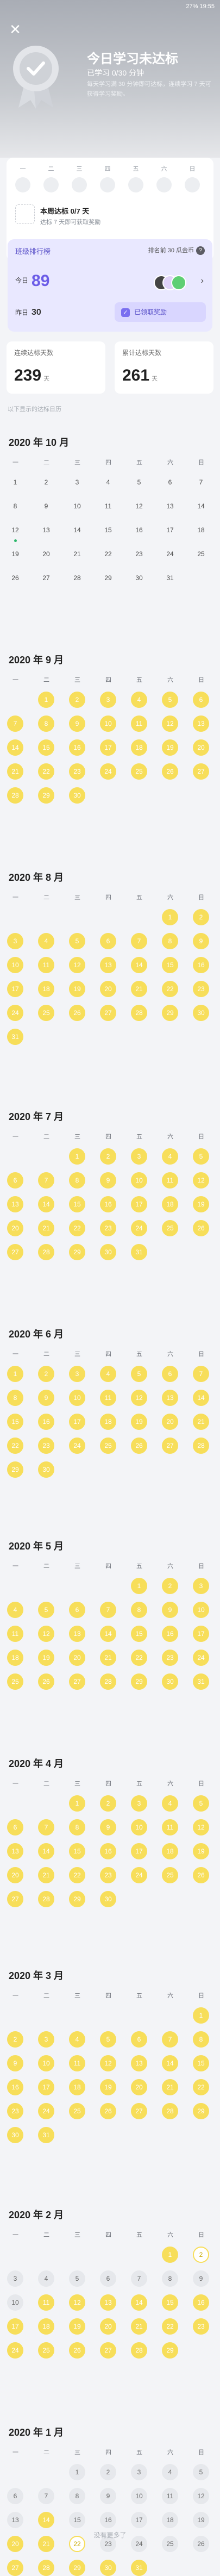 This screenshot has width=220, height=2576. Describe the element at coordinates (201, 1681) in the screenshot. I see `calendar-day: 31` at that location.